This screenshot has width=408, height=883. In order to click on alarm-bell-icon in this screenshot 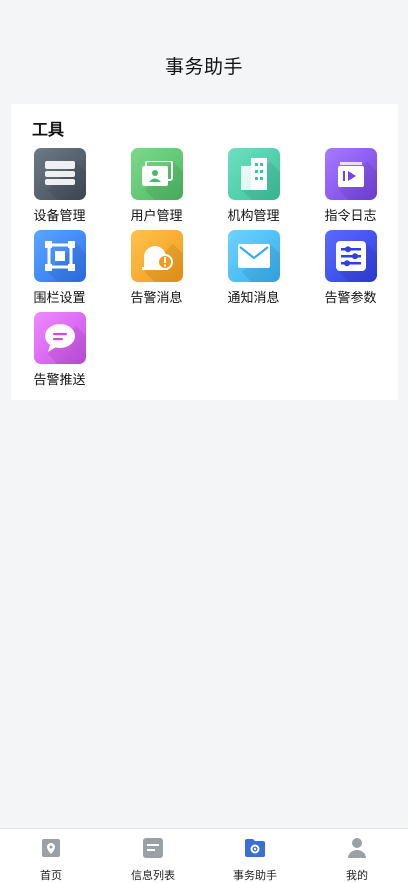, I will do `click(156, 256)`.